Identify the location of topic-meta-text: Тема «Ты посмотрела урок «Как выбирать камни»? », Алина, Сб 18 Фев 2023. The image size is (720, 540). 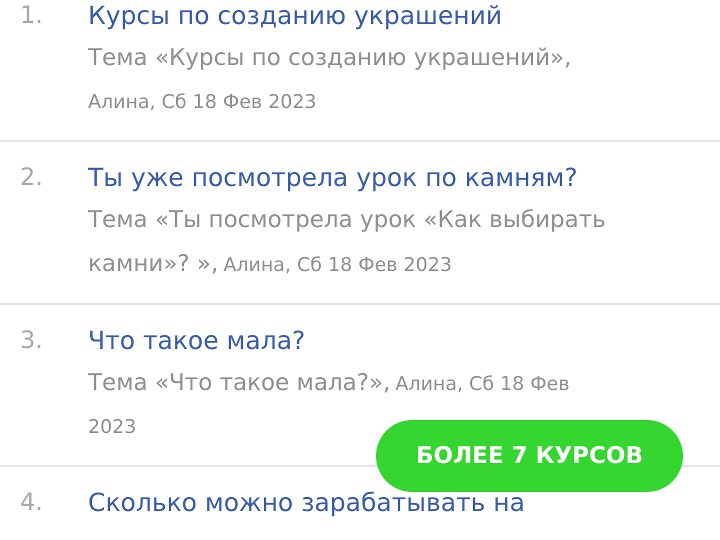
(347, 242).